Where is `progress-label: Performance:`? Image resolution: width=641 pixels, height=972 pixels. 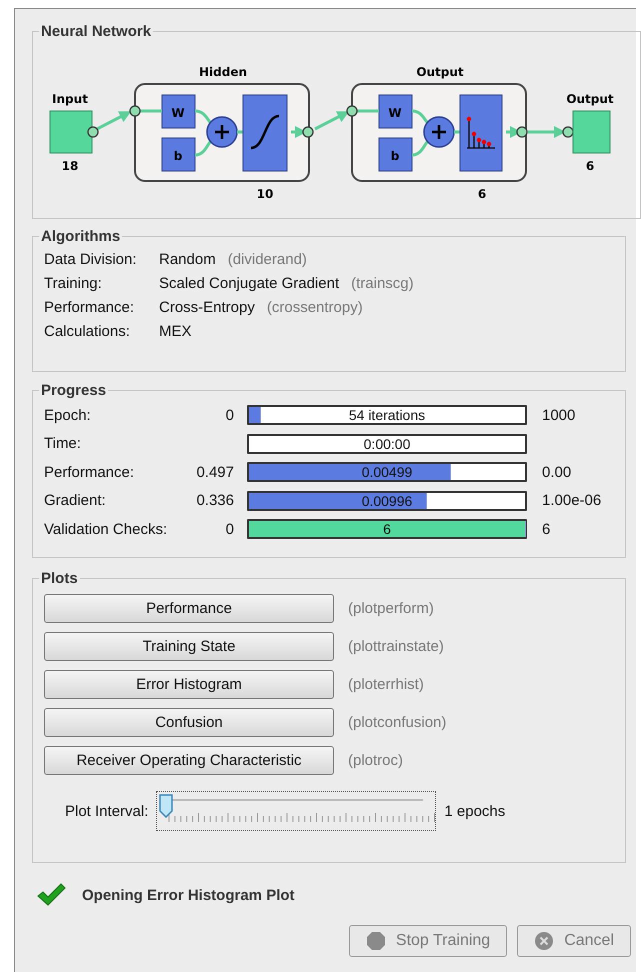 progress-label: Performance: is located at coordinates (90, 472).